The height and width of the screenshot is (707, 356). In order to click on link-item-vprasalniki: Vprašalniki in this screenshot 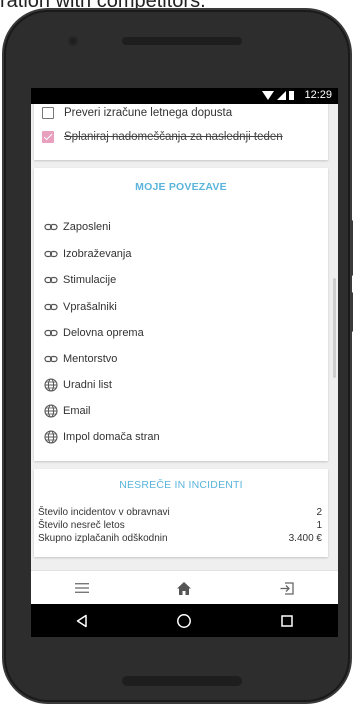, I will do `click(80, 307)`.